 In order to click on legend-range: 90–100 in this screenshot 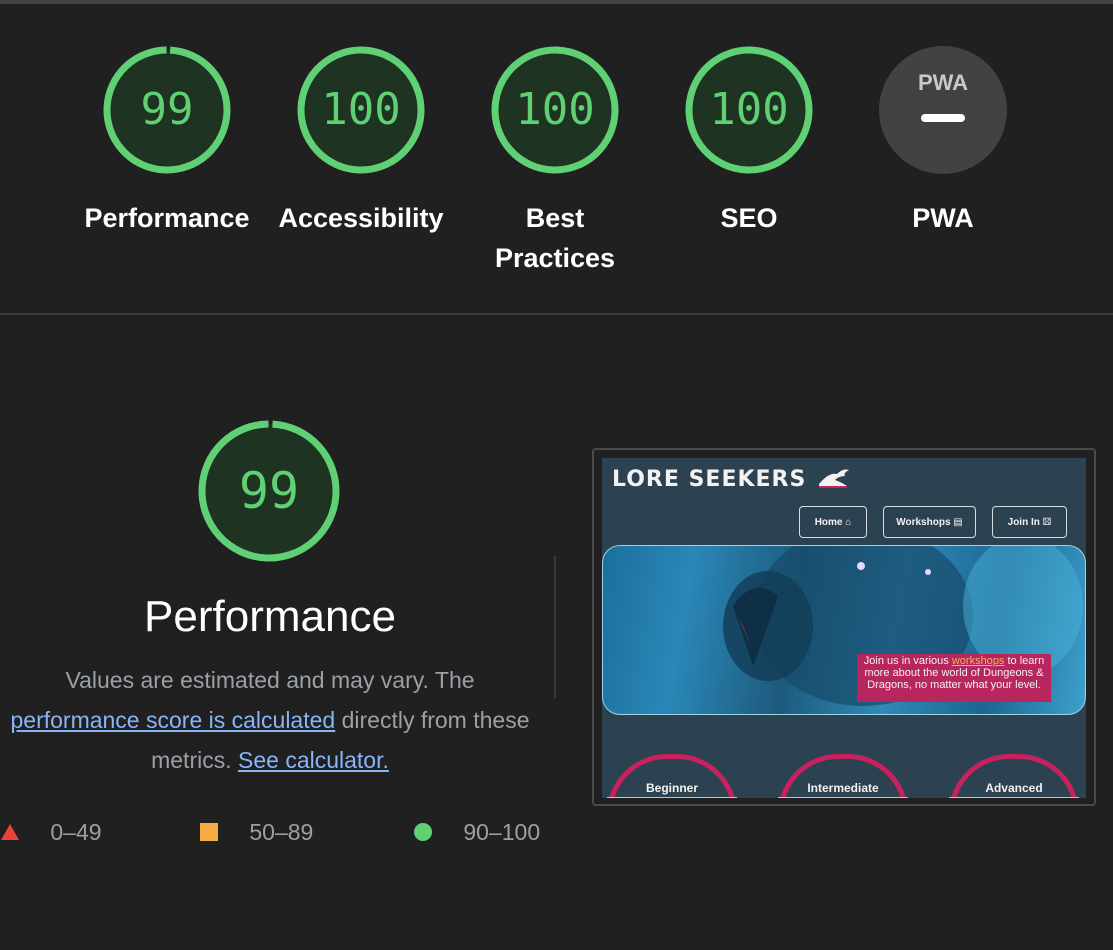, I will do `click(502, 832)`.